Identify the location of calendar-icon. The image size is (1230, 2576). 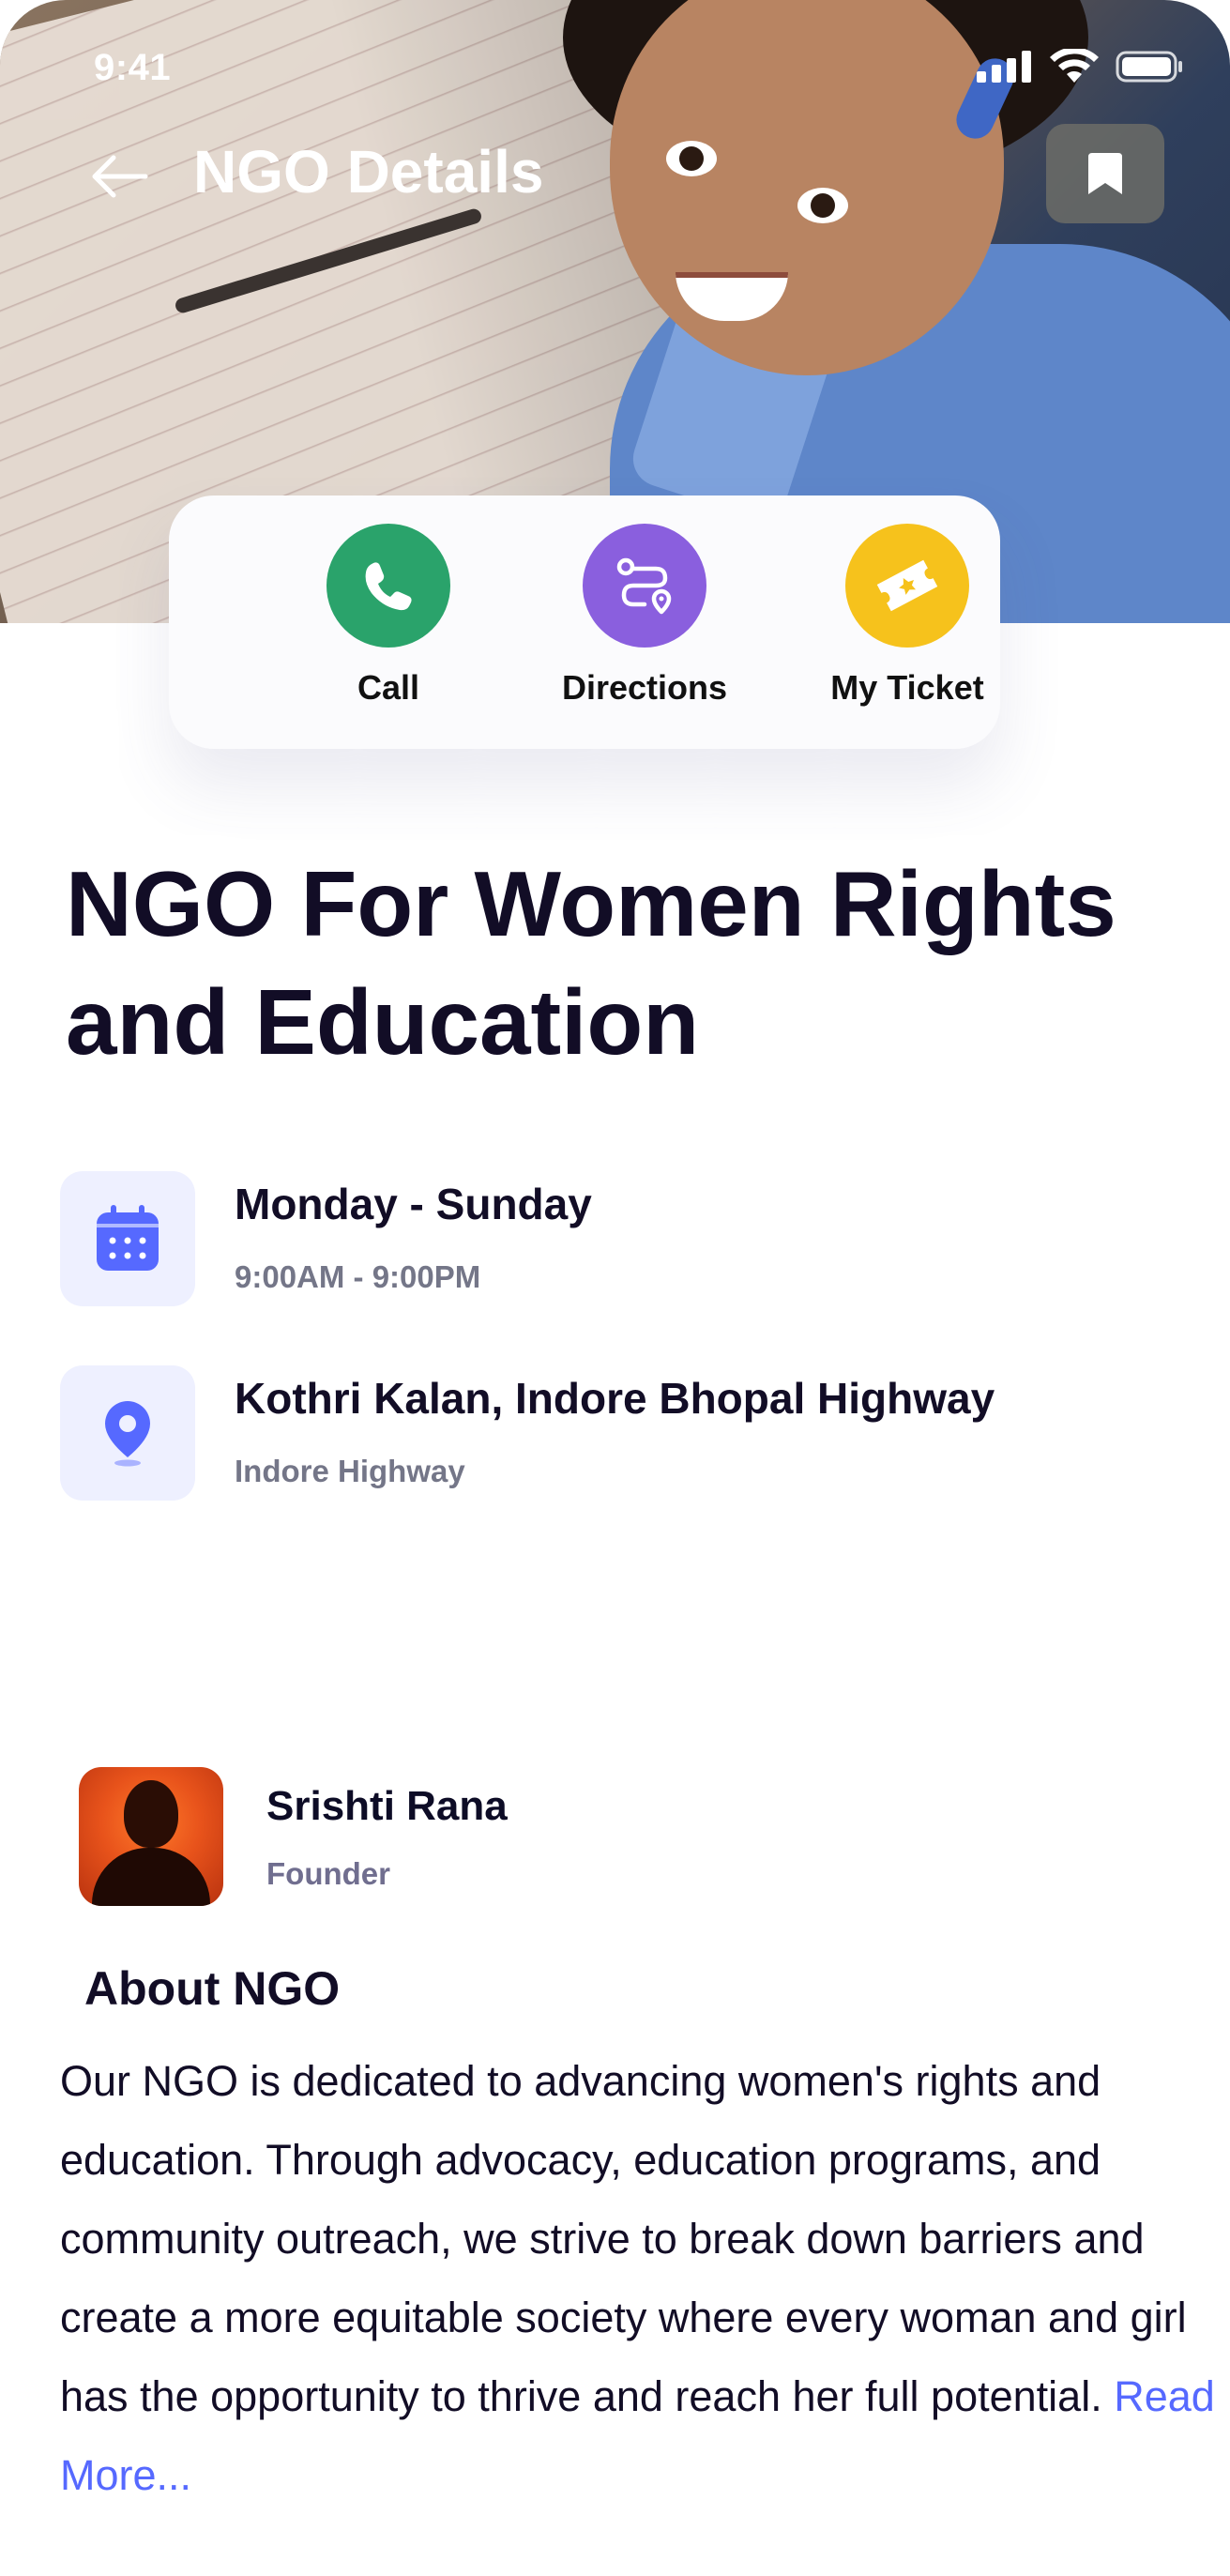
(128, 1238).